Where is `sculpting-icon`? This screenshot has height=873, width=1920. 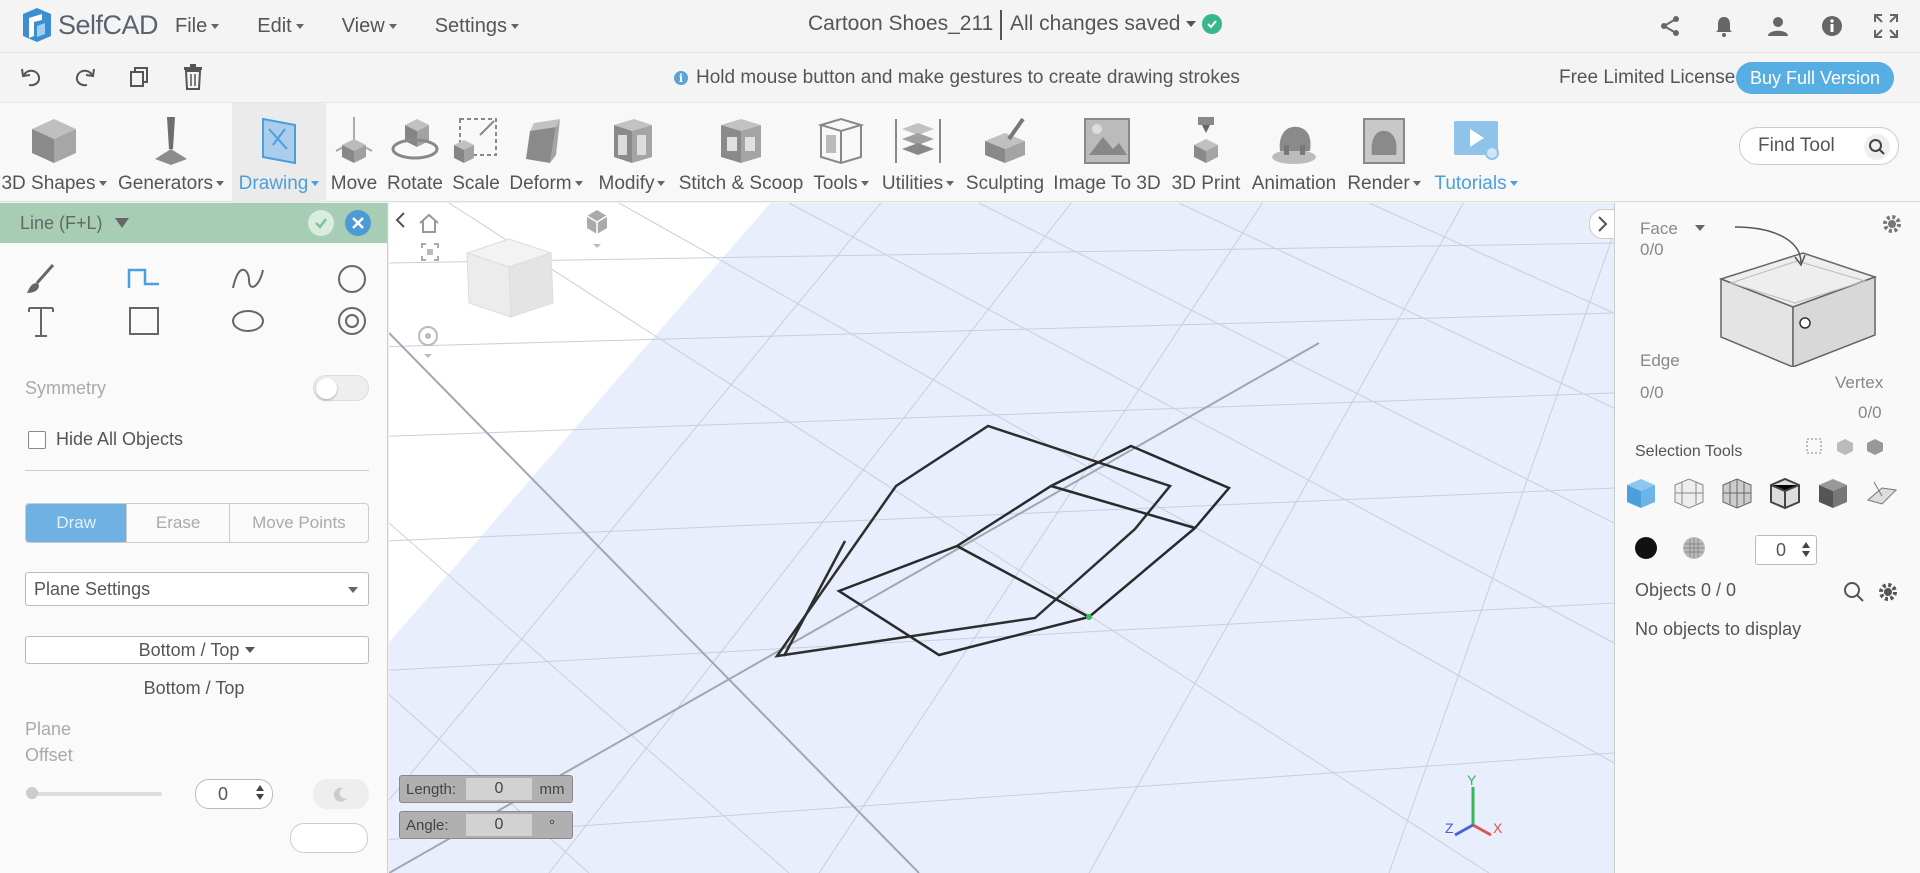 sculpting-icon is located at coordinates (1005, 140).